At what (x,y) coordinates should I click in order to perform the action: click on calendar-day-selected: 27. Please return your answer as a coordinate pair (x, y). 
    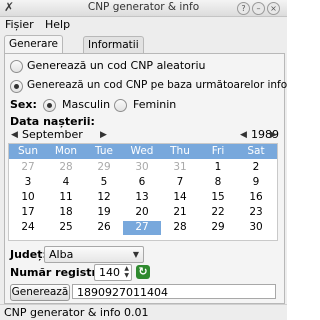
    Looking at the image, I should click on (142, 228).